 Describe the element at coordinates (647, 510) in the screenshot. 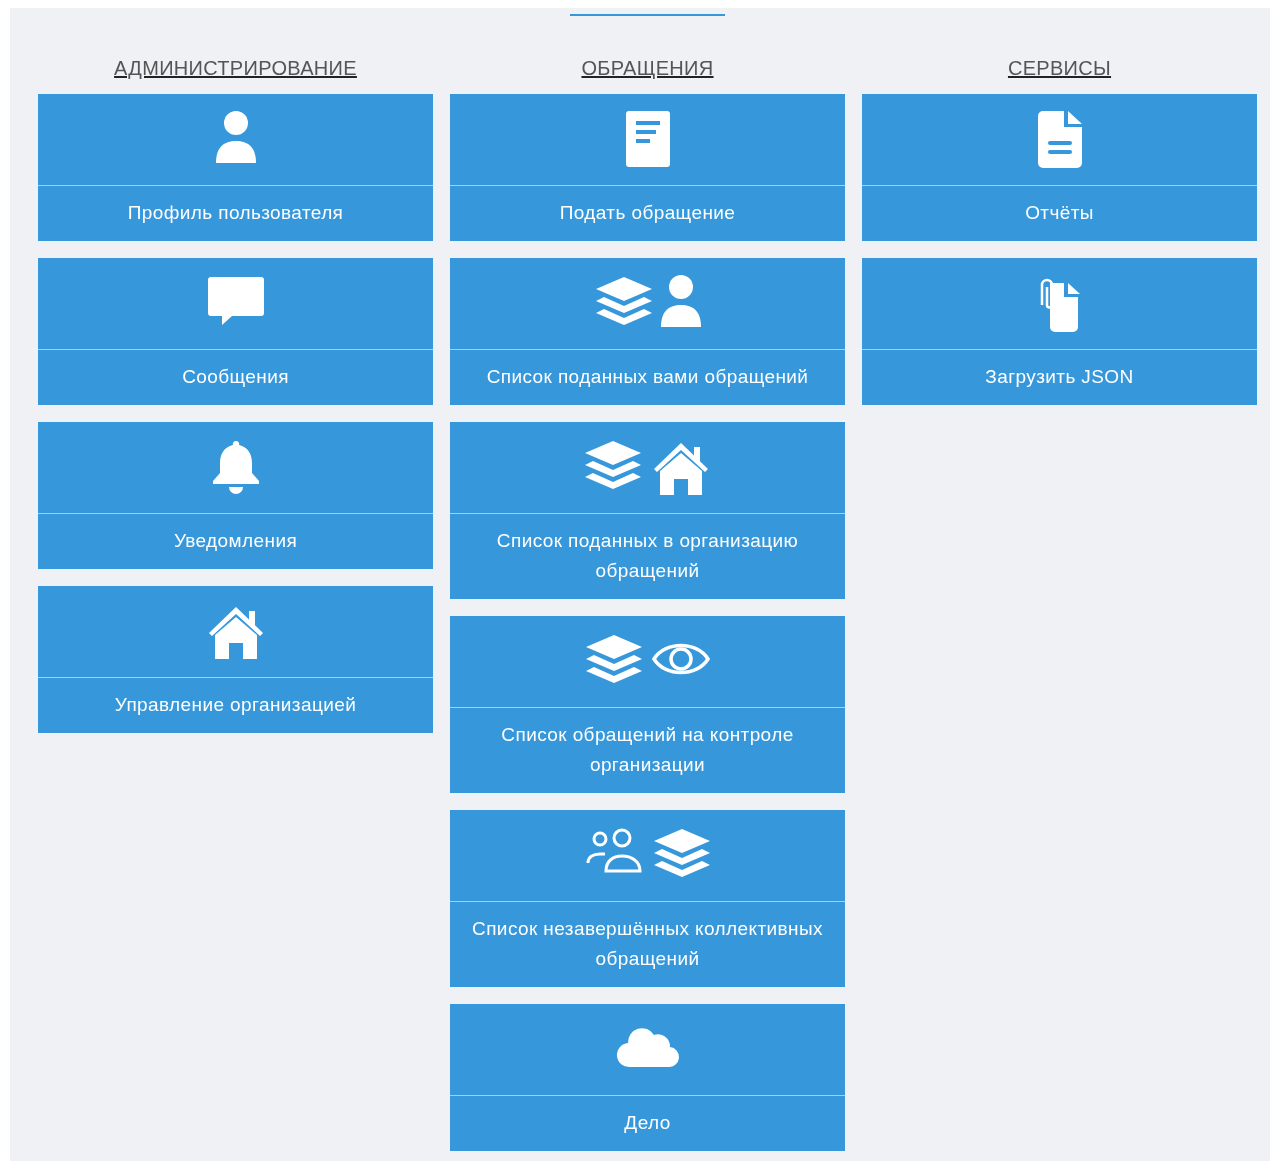

I see `menu-tile: Список поданных в организацию обращений` at that location.